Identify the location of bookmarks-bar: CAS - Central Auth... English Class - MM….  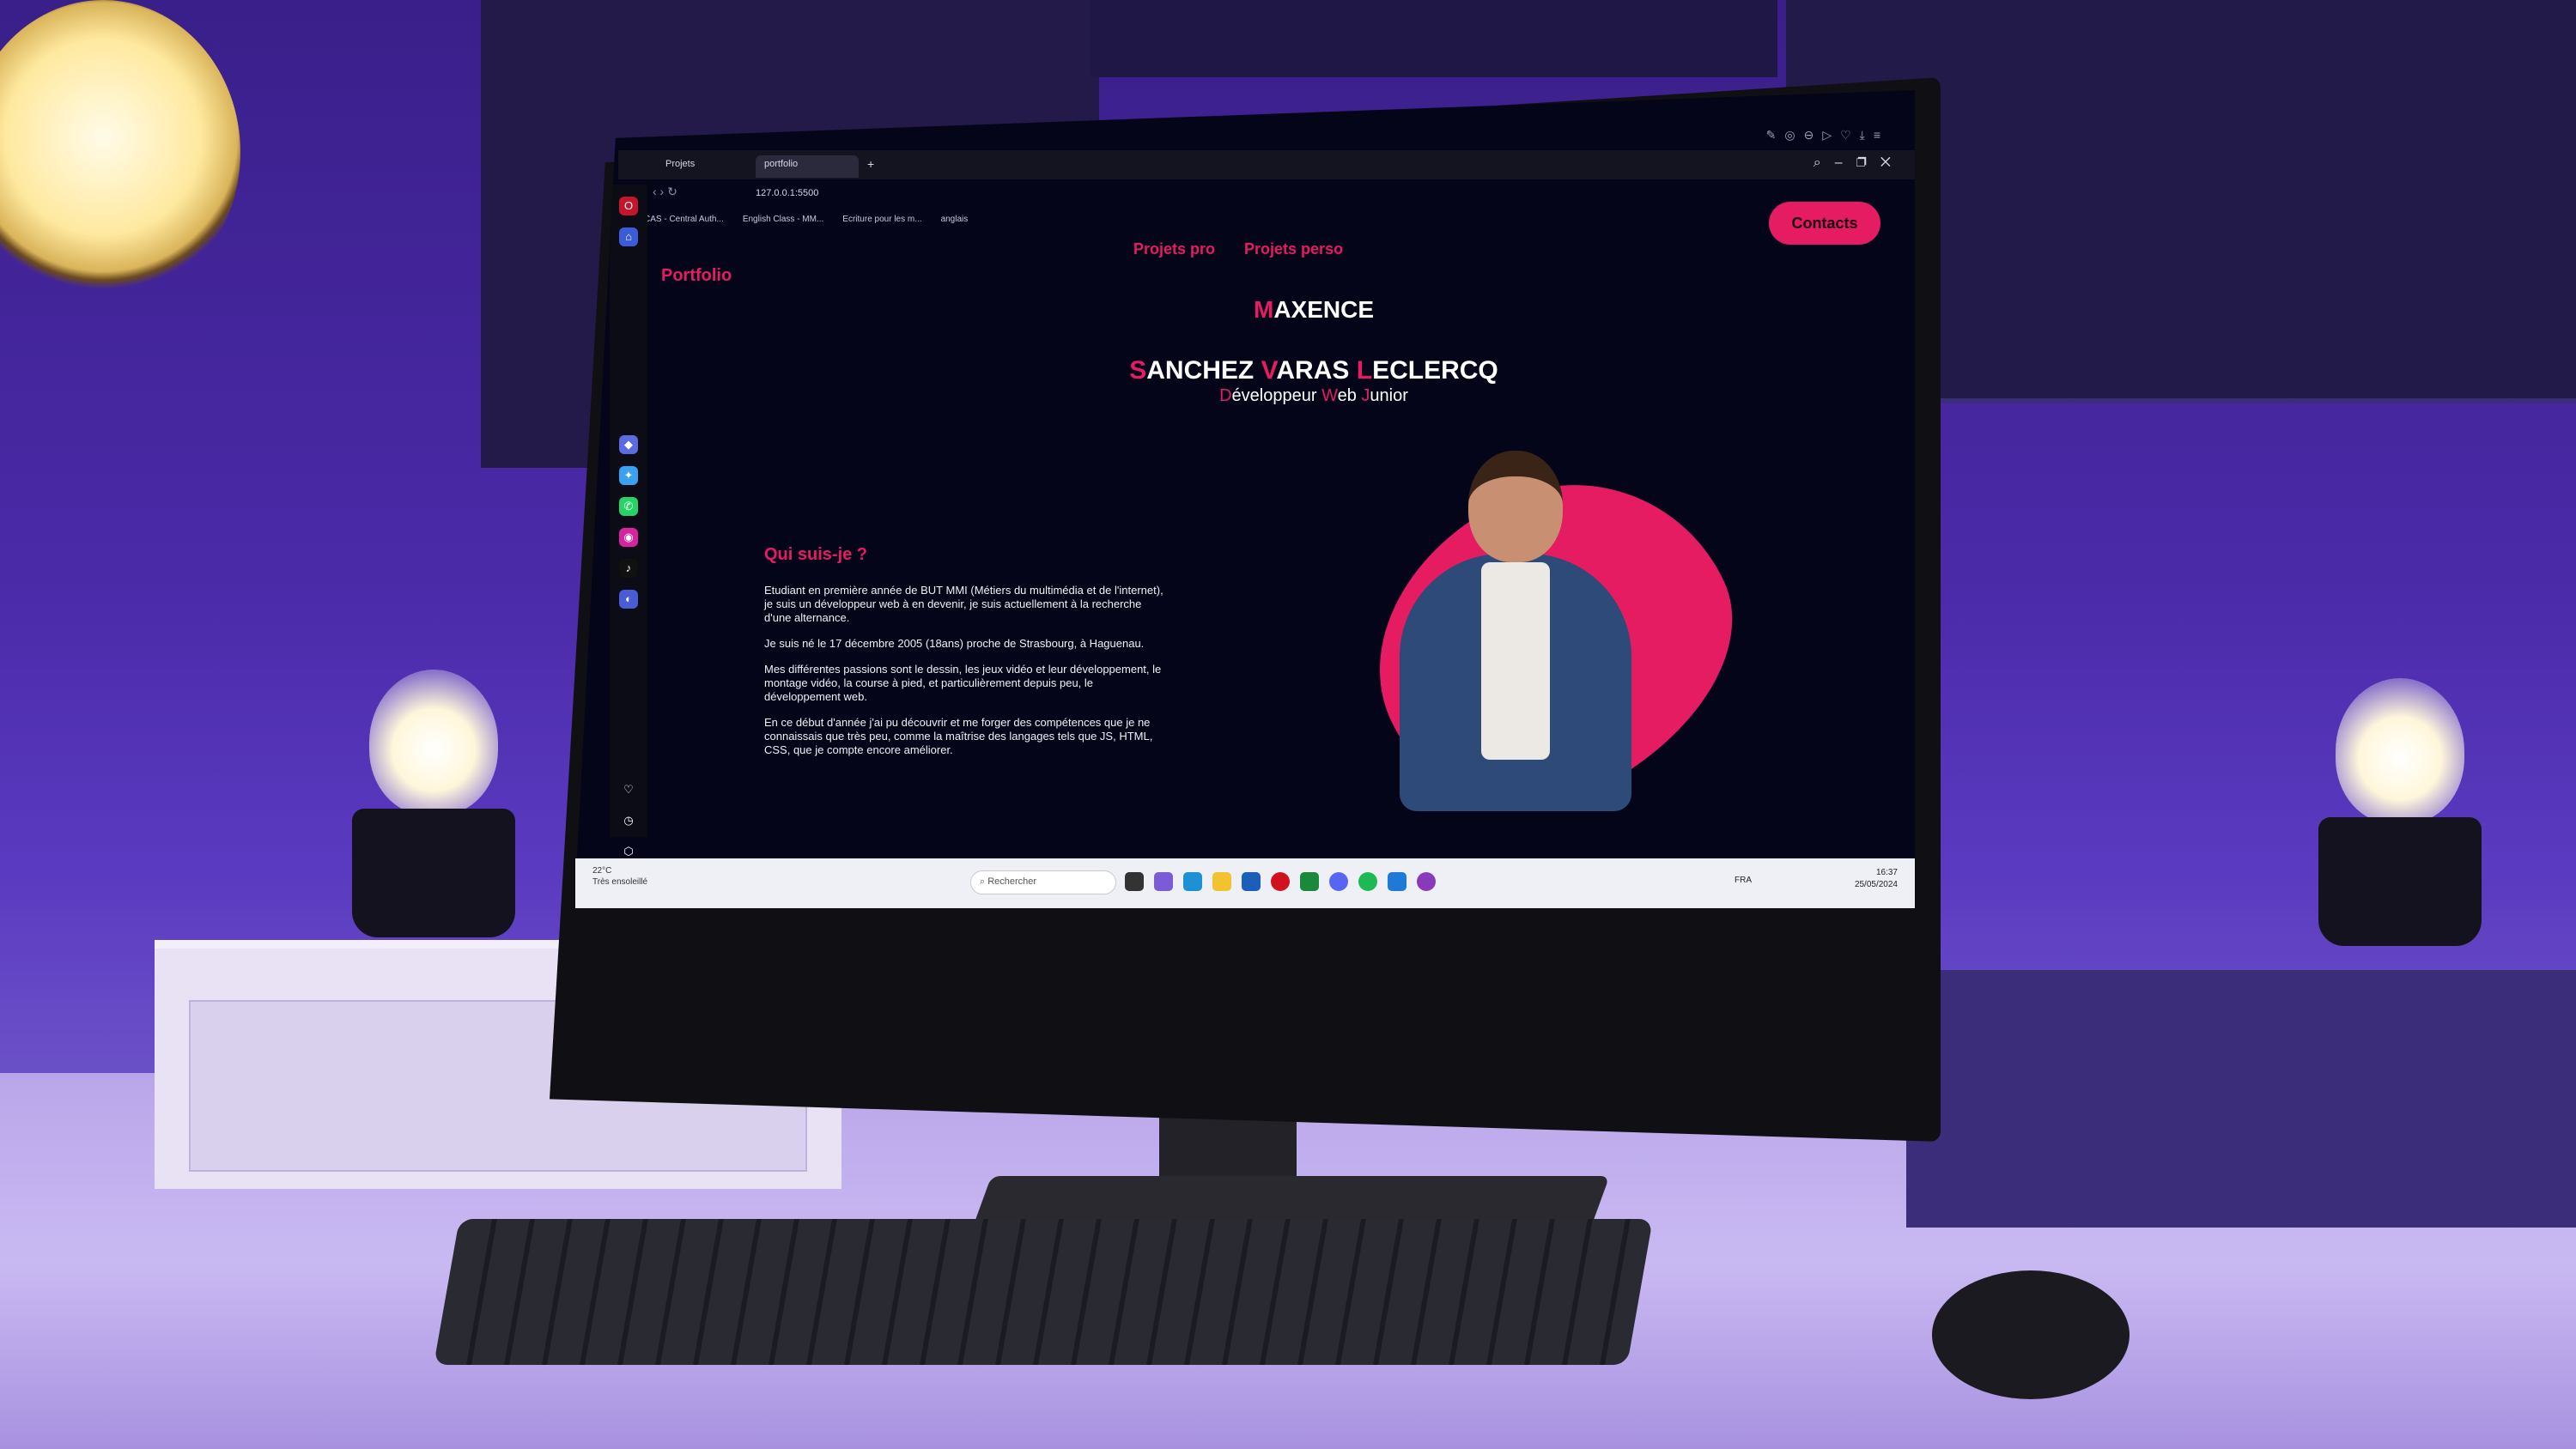
(944, 225).